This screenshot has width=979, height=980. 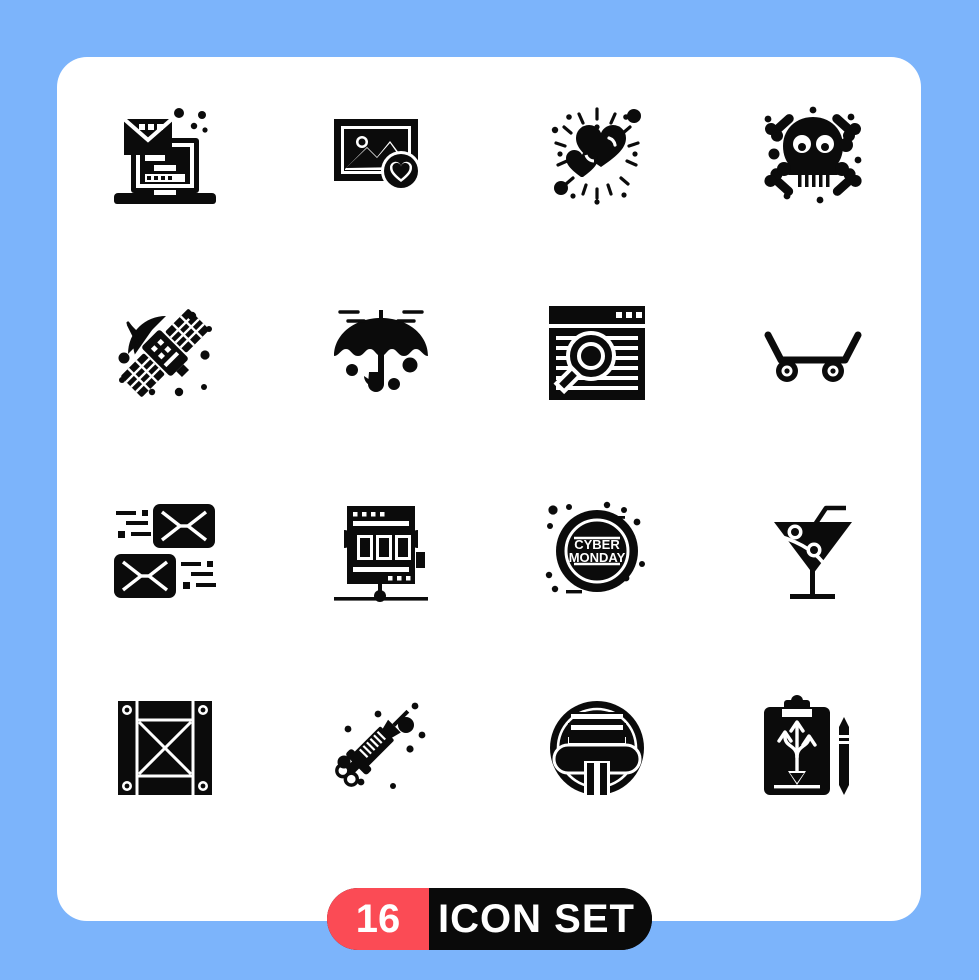 I want to click on syringe-icon, so click(x=380, y=746).